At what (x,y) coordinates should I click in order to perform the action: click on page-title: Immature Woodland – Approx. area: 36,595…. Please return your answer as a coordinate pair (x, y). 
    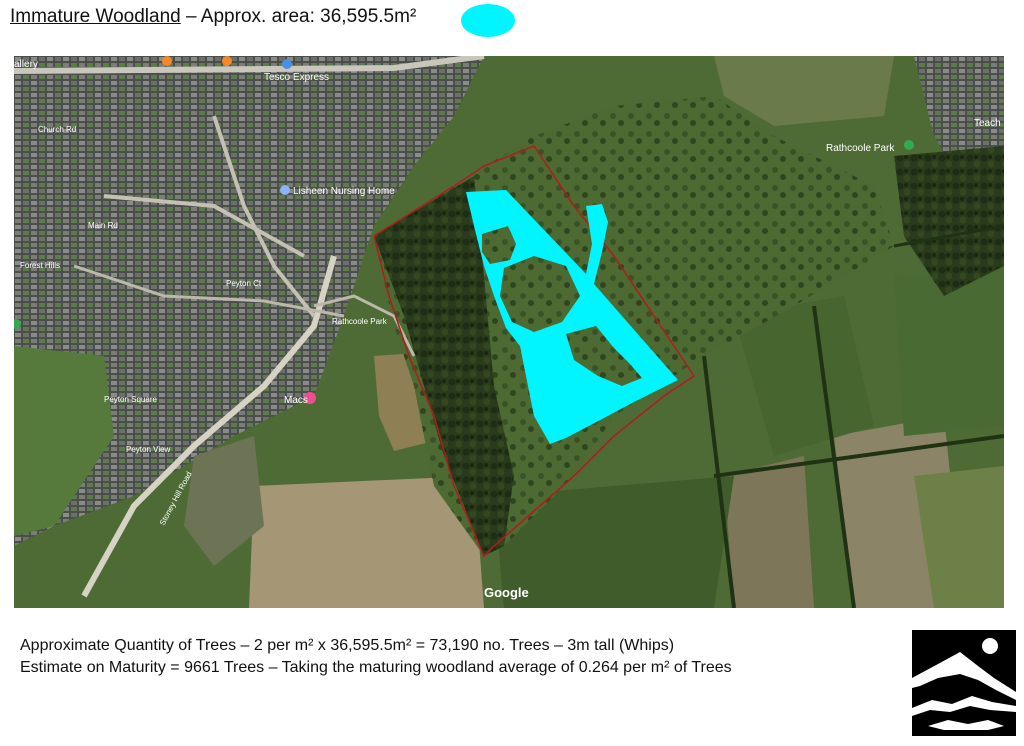
    Looking at the image, I should click on (213, 17).